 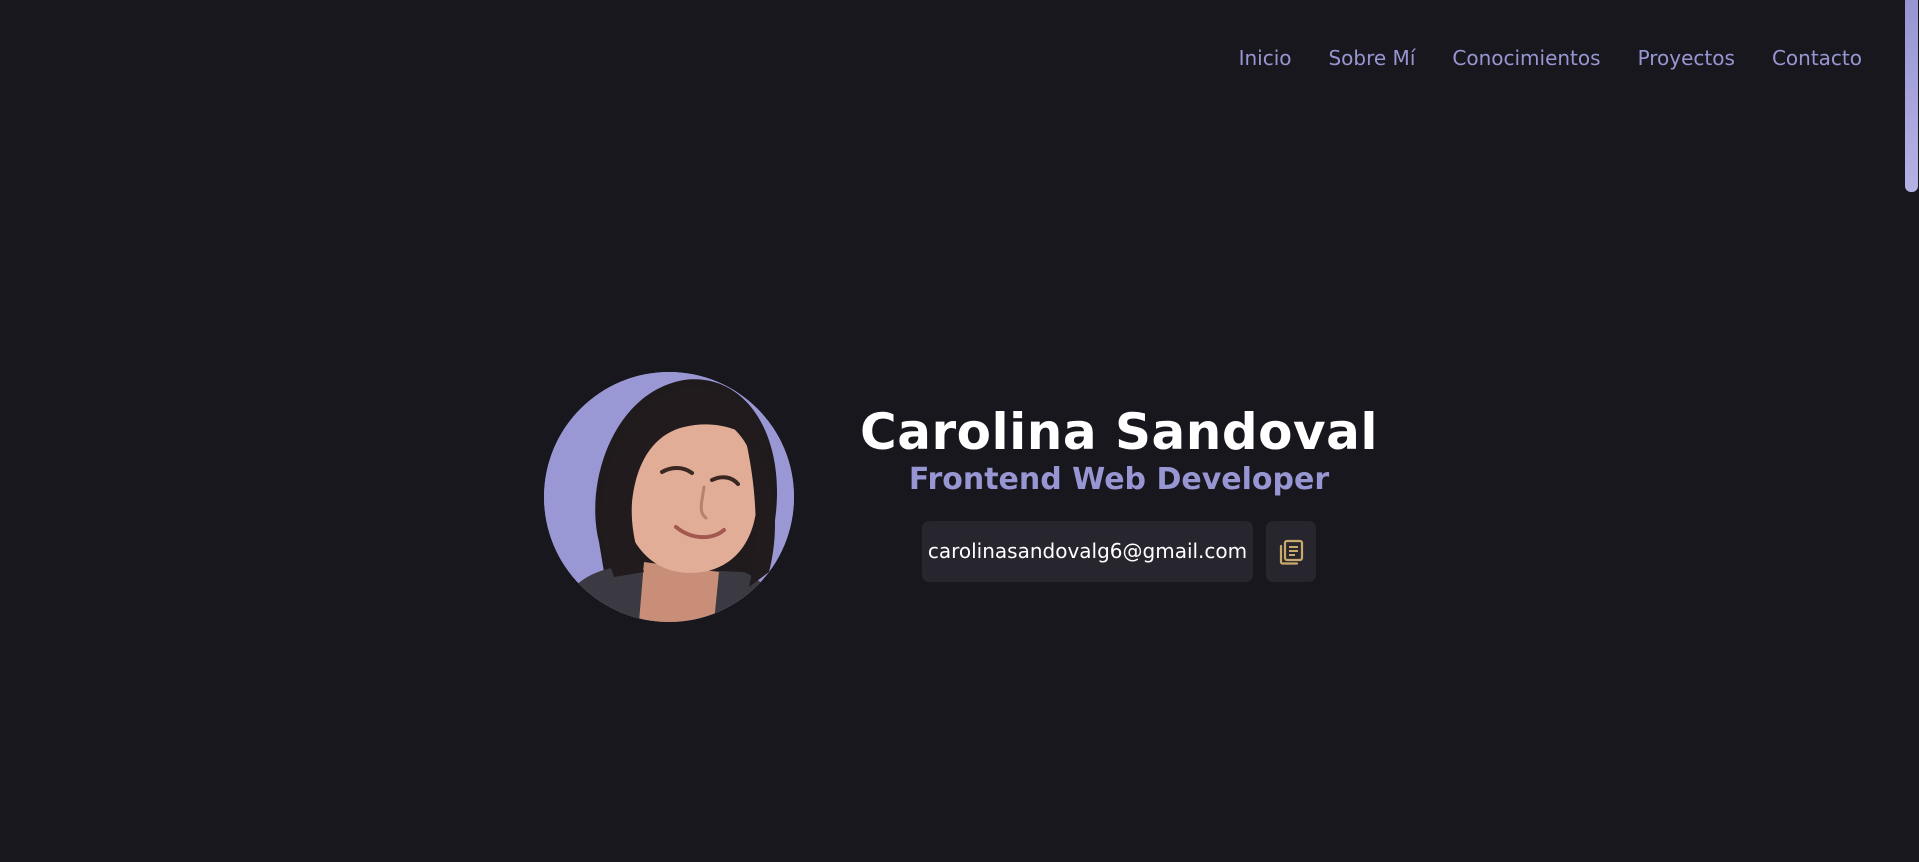 I want to click on nav-link-proyectos: Proyectos, so click(x=1686, y=58).